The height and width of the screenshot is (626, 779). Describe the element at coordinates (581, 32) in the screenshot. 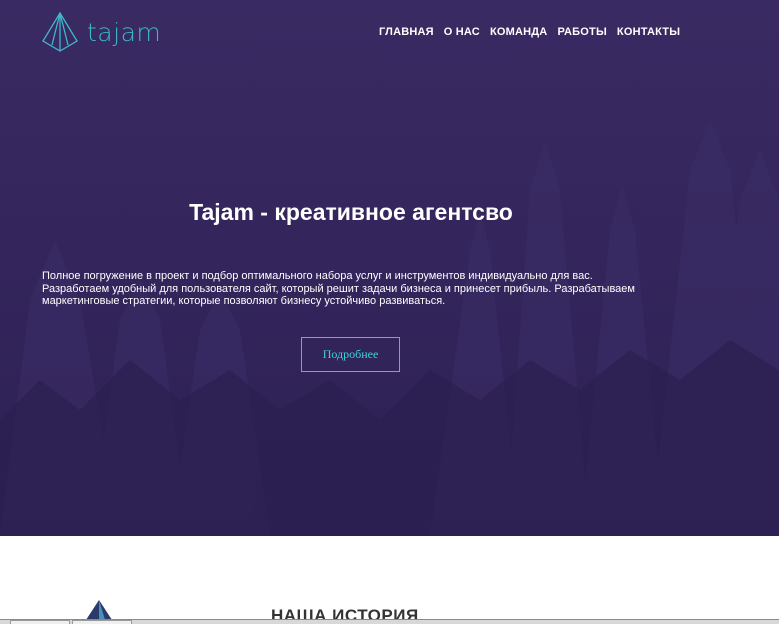

I see `nav-link-works: РАБОТЫ` at that location.